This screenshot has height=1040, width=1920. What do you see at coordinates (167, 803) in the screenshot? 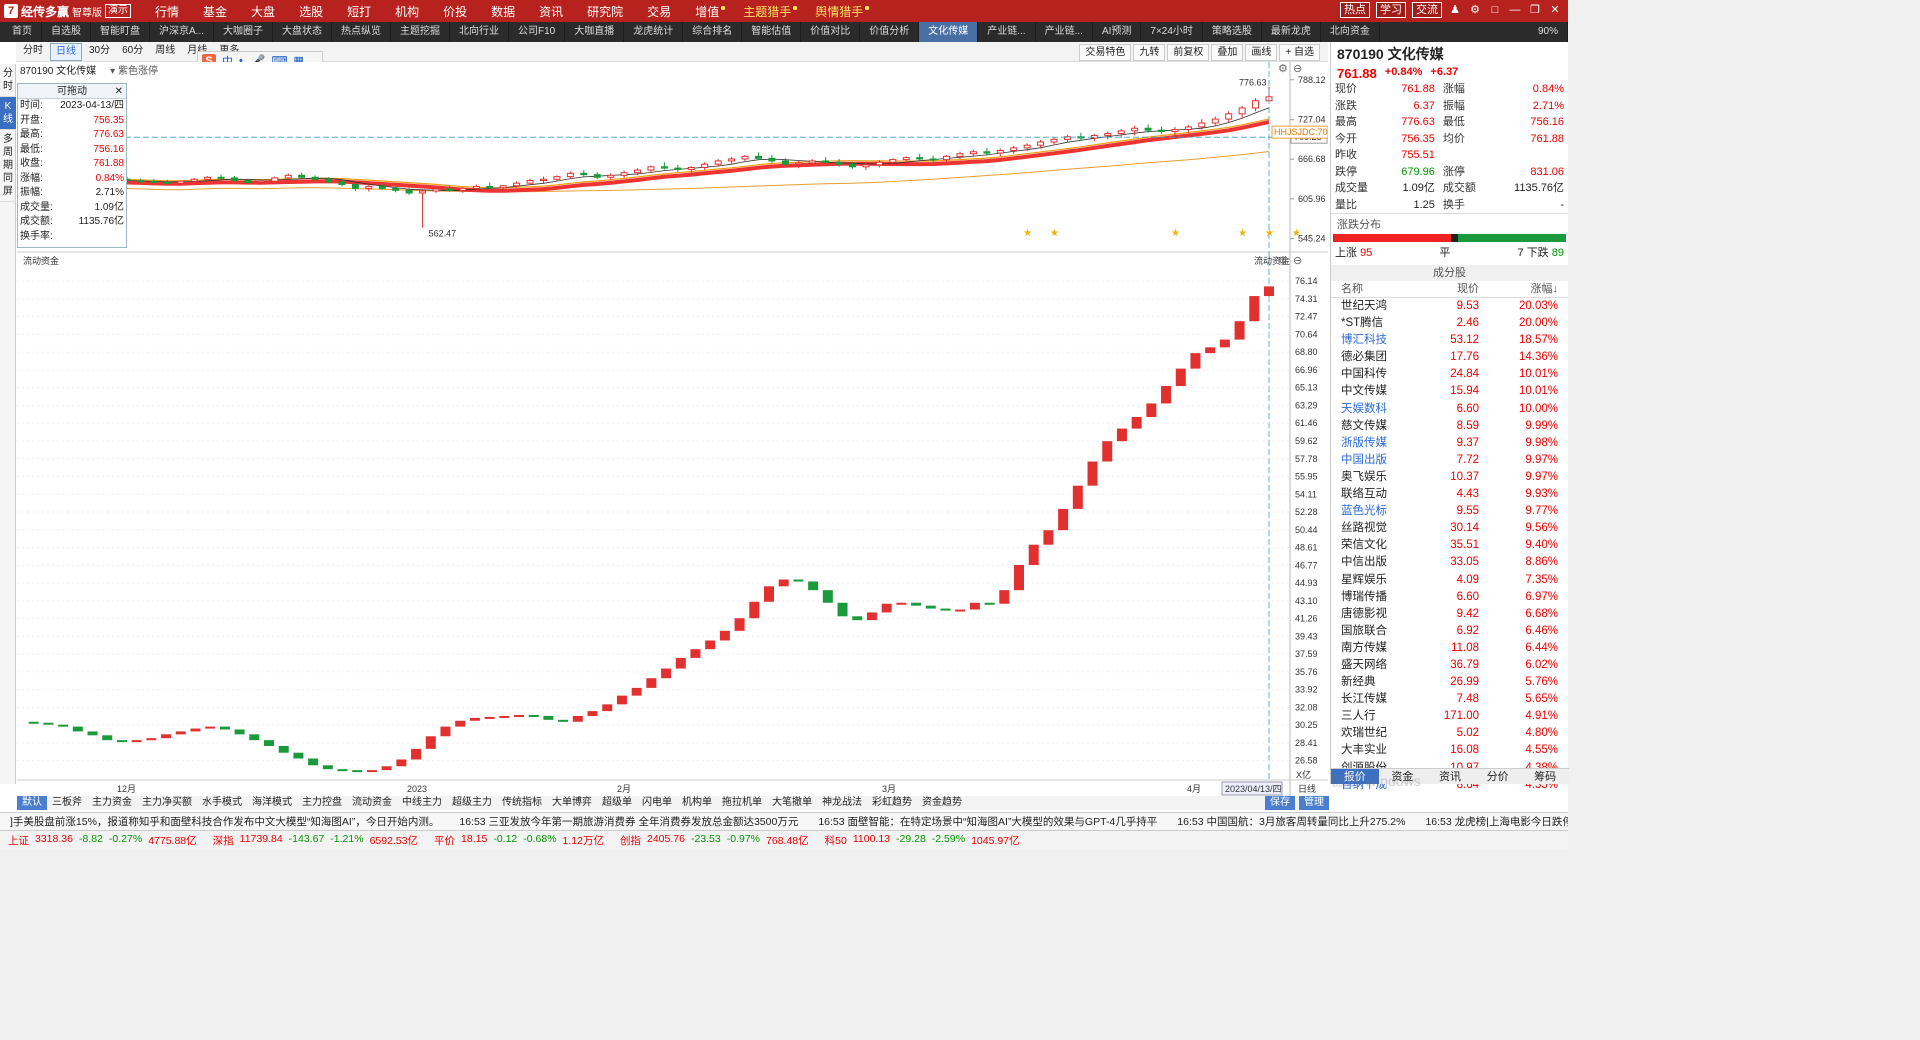
I see `indicator-tab-3: 主力净买额` at bounding box center [167, 803].